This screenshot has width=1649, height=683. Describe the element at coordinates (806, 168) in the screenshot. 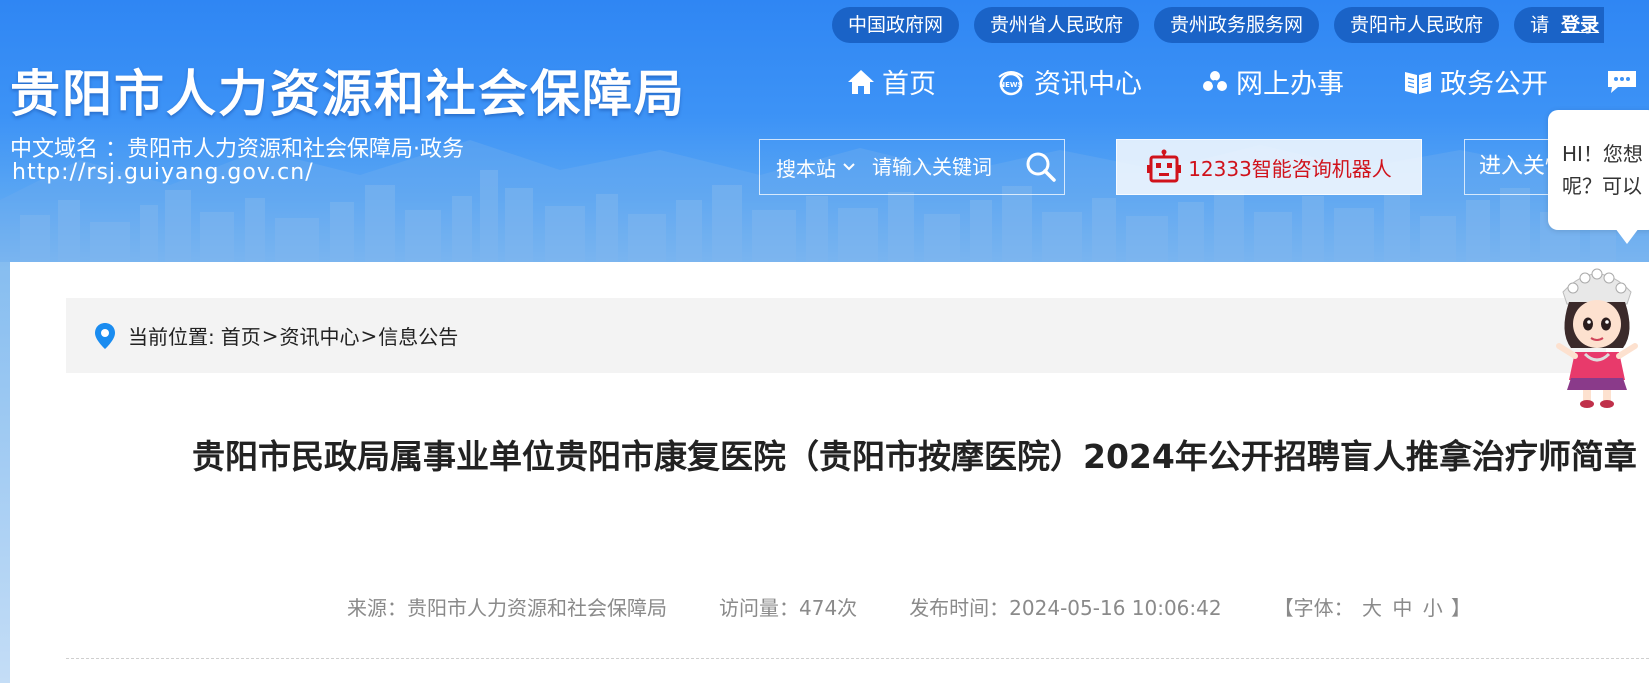

I see `search-scope-label: 搜本站` at that location.